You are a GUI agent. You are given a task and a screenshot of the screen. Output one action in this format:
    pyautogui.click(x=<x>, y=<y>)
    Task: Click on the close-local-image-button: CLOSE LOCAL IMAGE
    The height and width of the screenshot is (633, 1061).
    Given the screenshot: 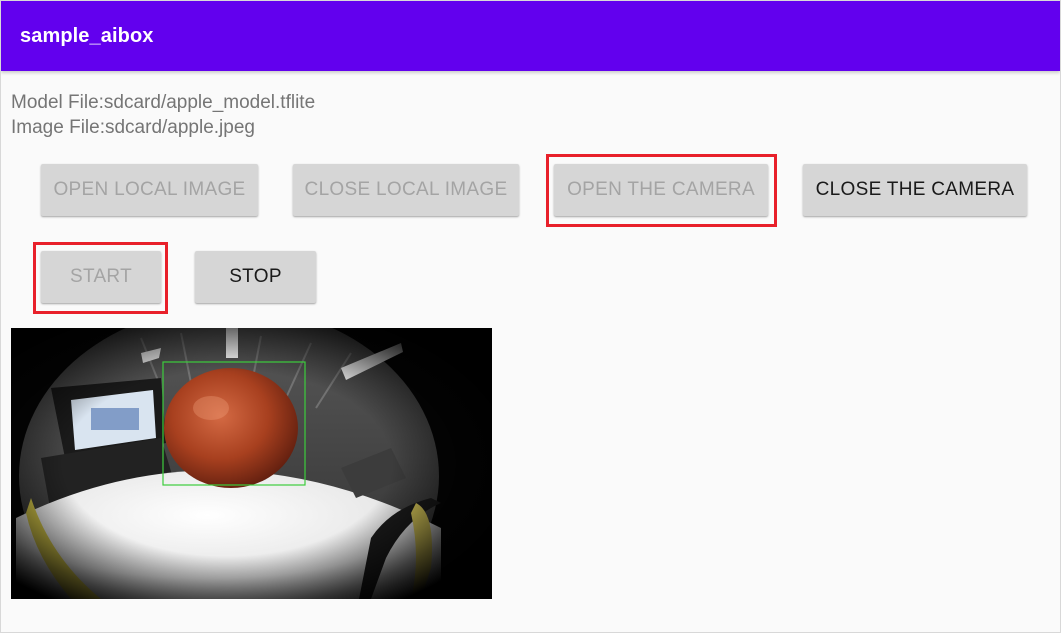 What is the action you would take?
    pyautogui.click(x=406, y=190)
    